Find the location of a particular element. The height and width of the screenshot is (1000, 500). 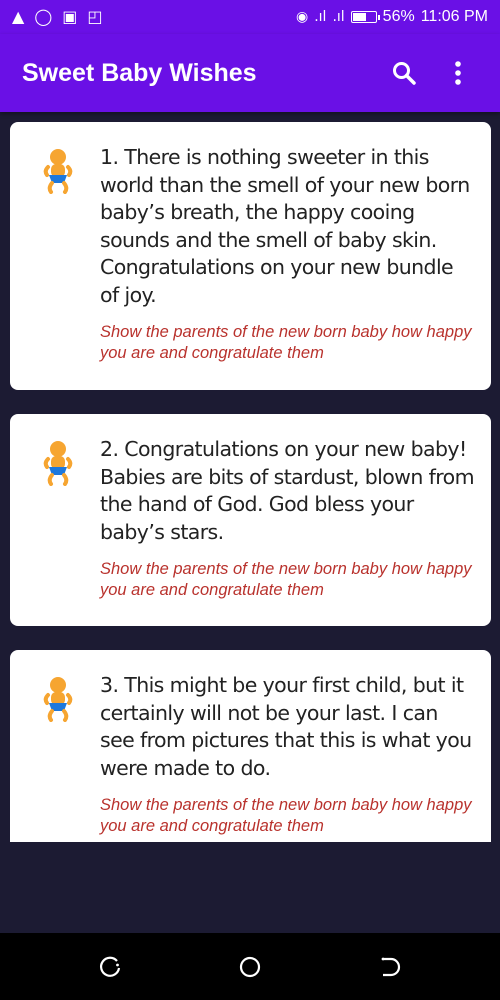

battery-icon is located at coordinates (365, 17).